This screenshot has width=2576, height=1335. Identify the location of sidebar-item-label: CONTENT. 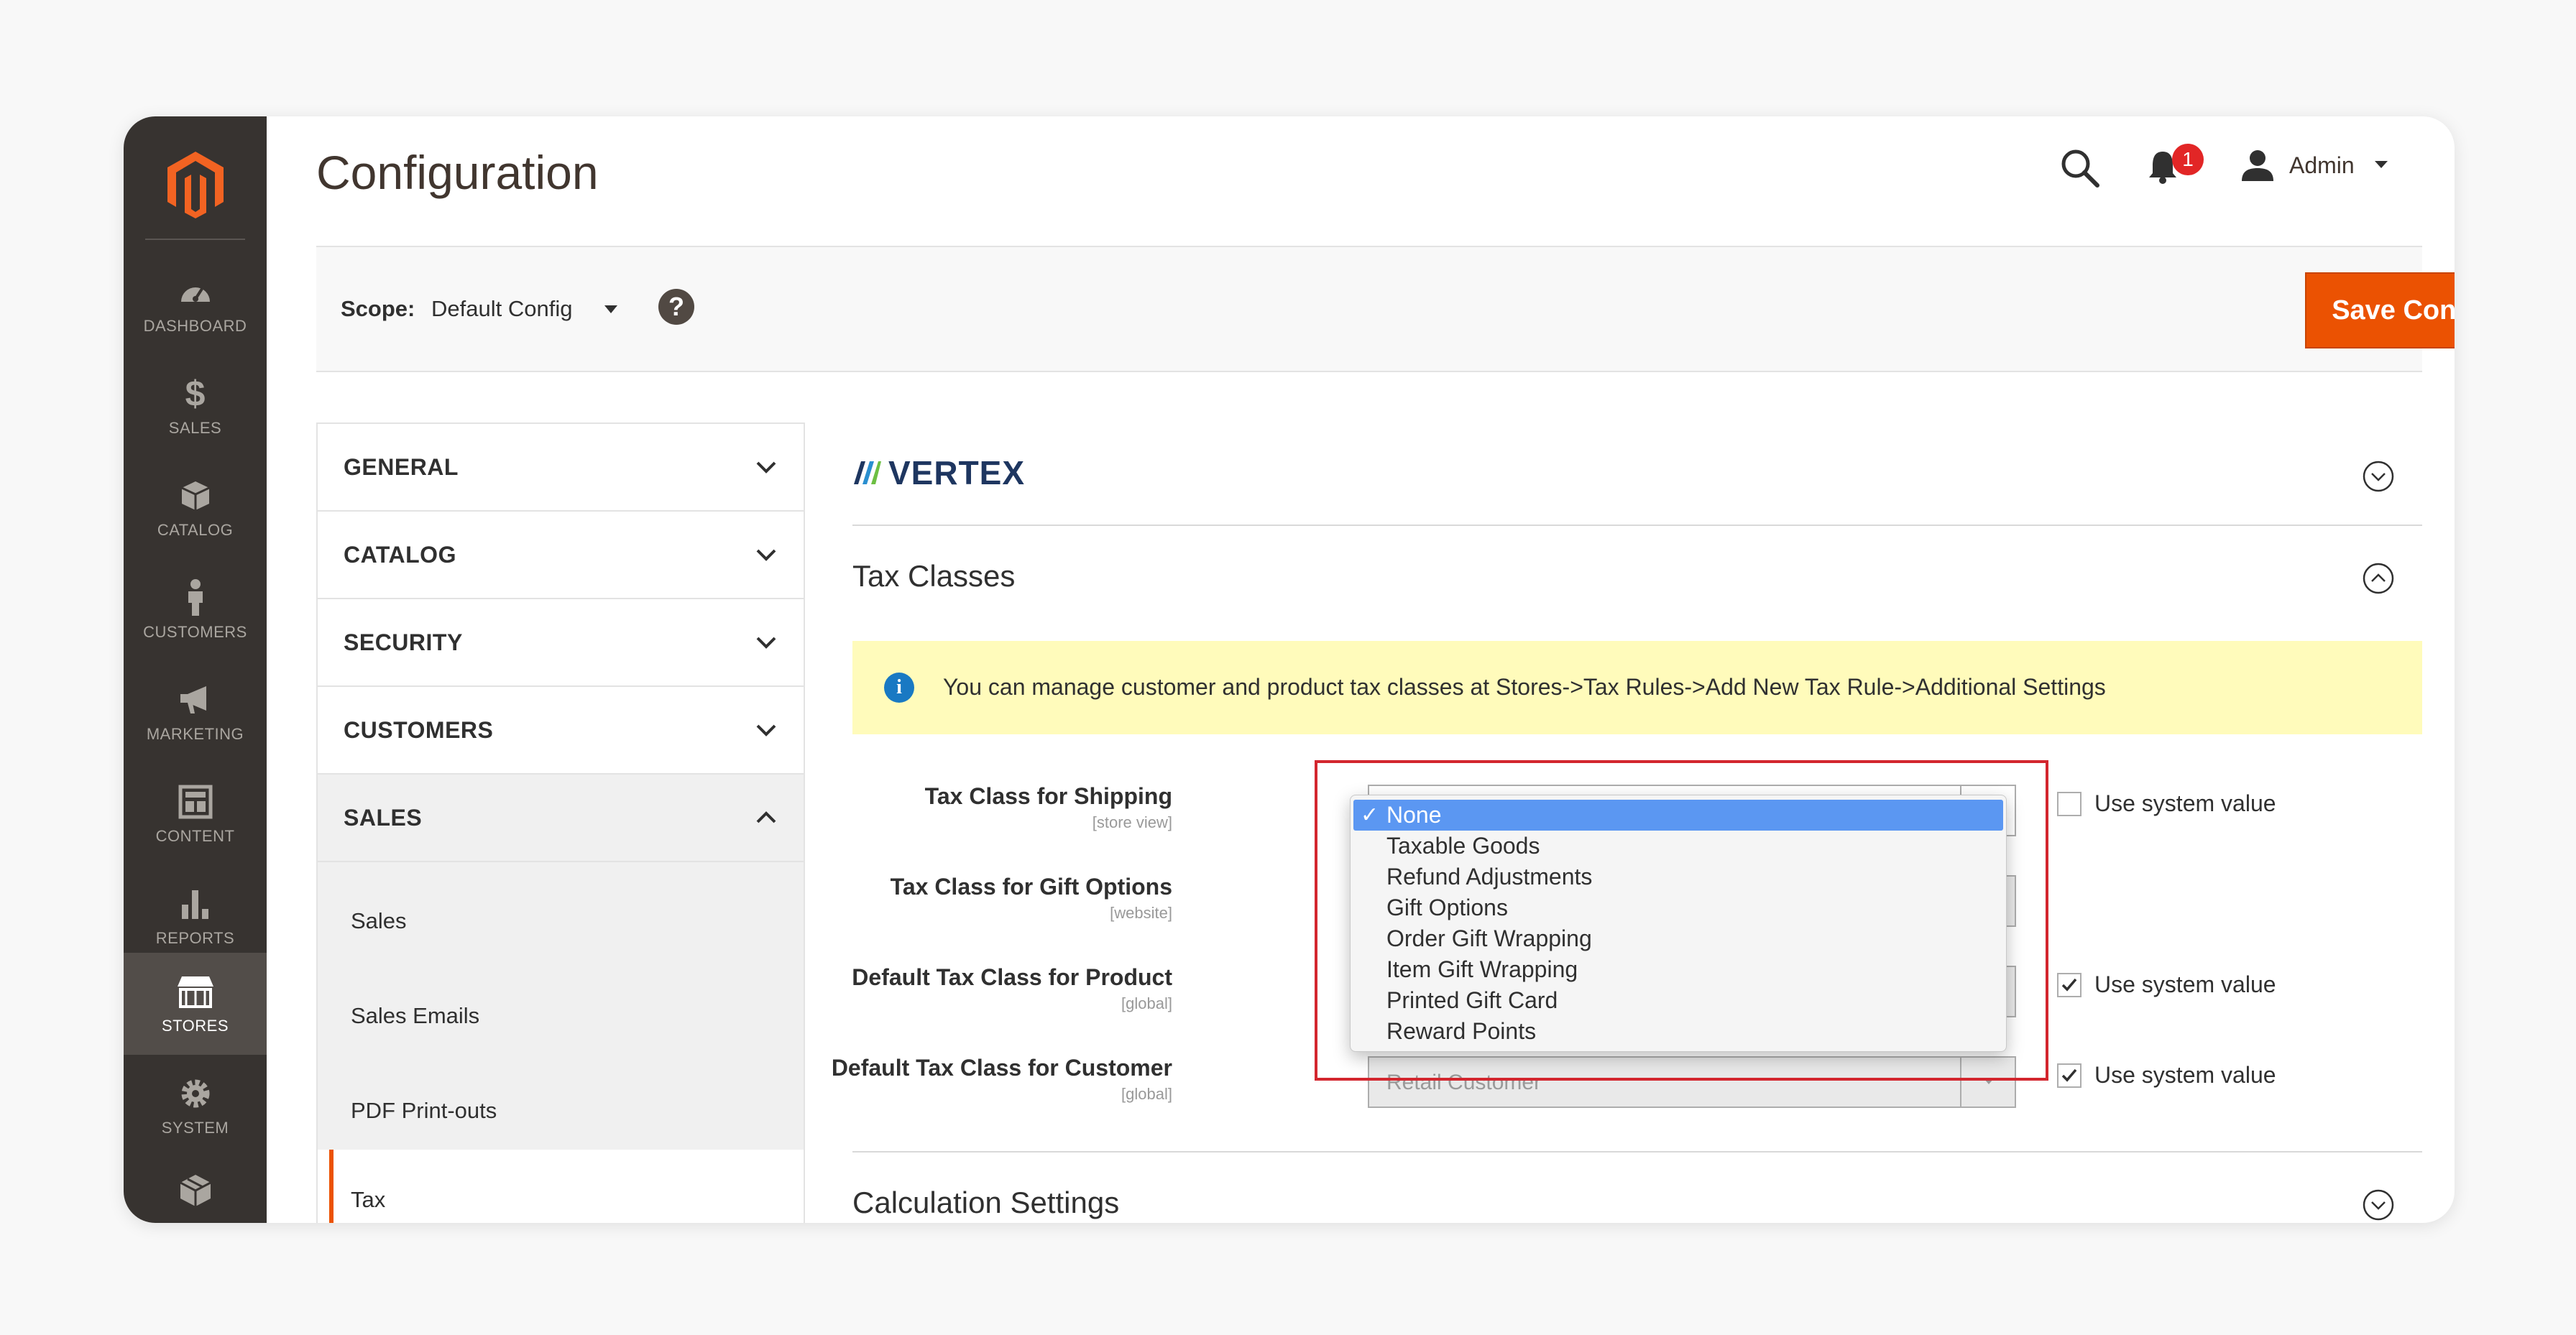
(195, 836).